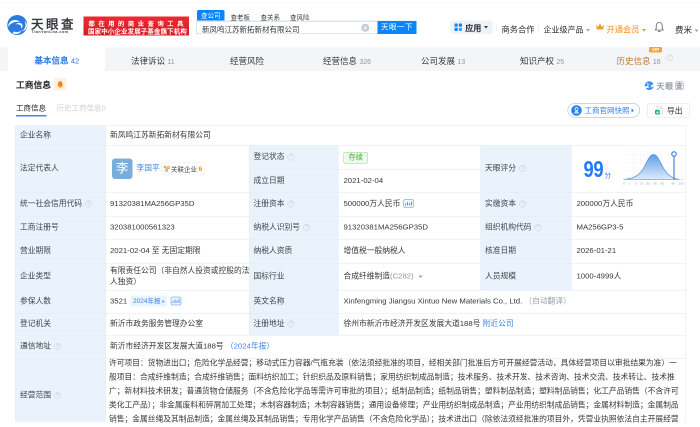 This screenshot has width=700, height=427. Describe the element at coordinates (649, 184) in the screenshot. I see `svg-text: 50` at that location.